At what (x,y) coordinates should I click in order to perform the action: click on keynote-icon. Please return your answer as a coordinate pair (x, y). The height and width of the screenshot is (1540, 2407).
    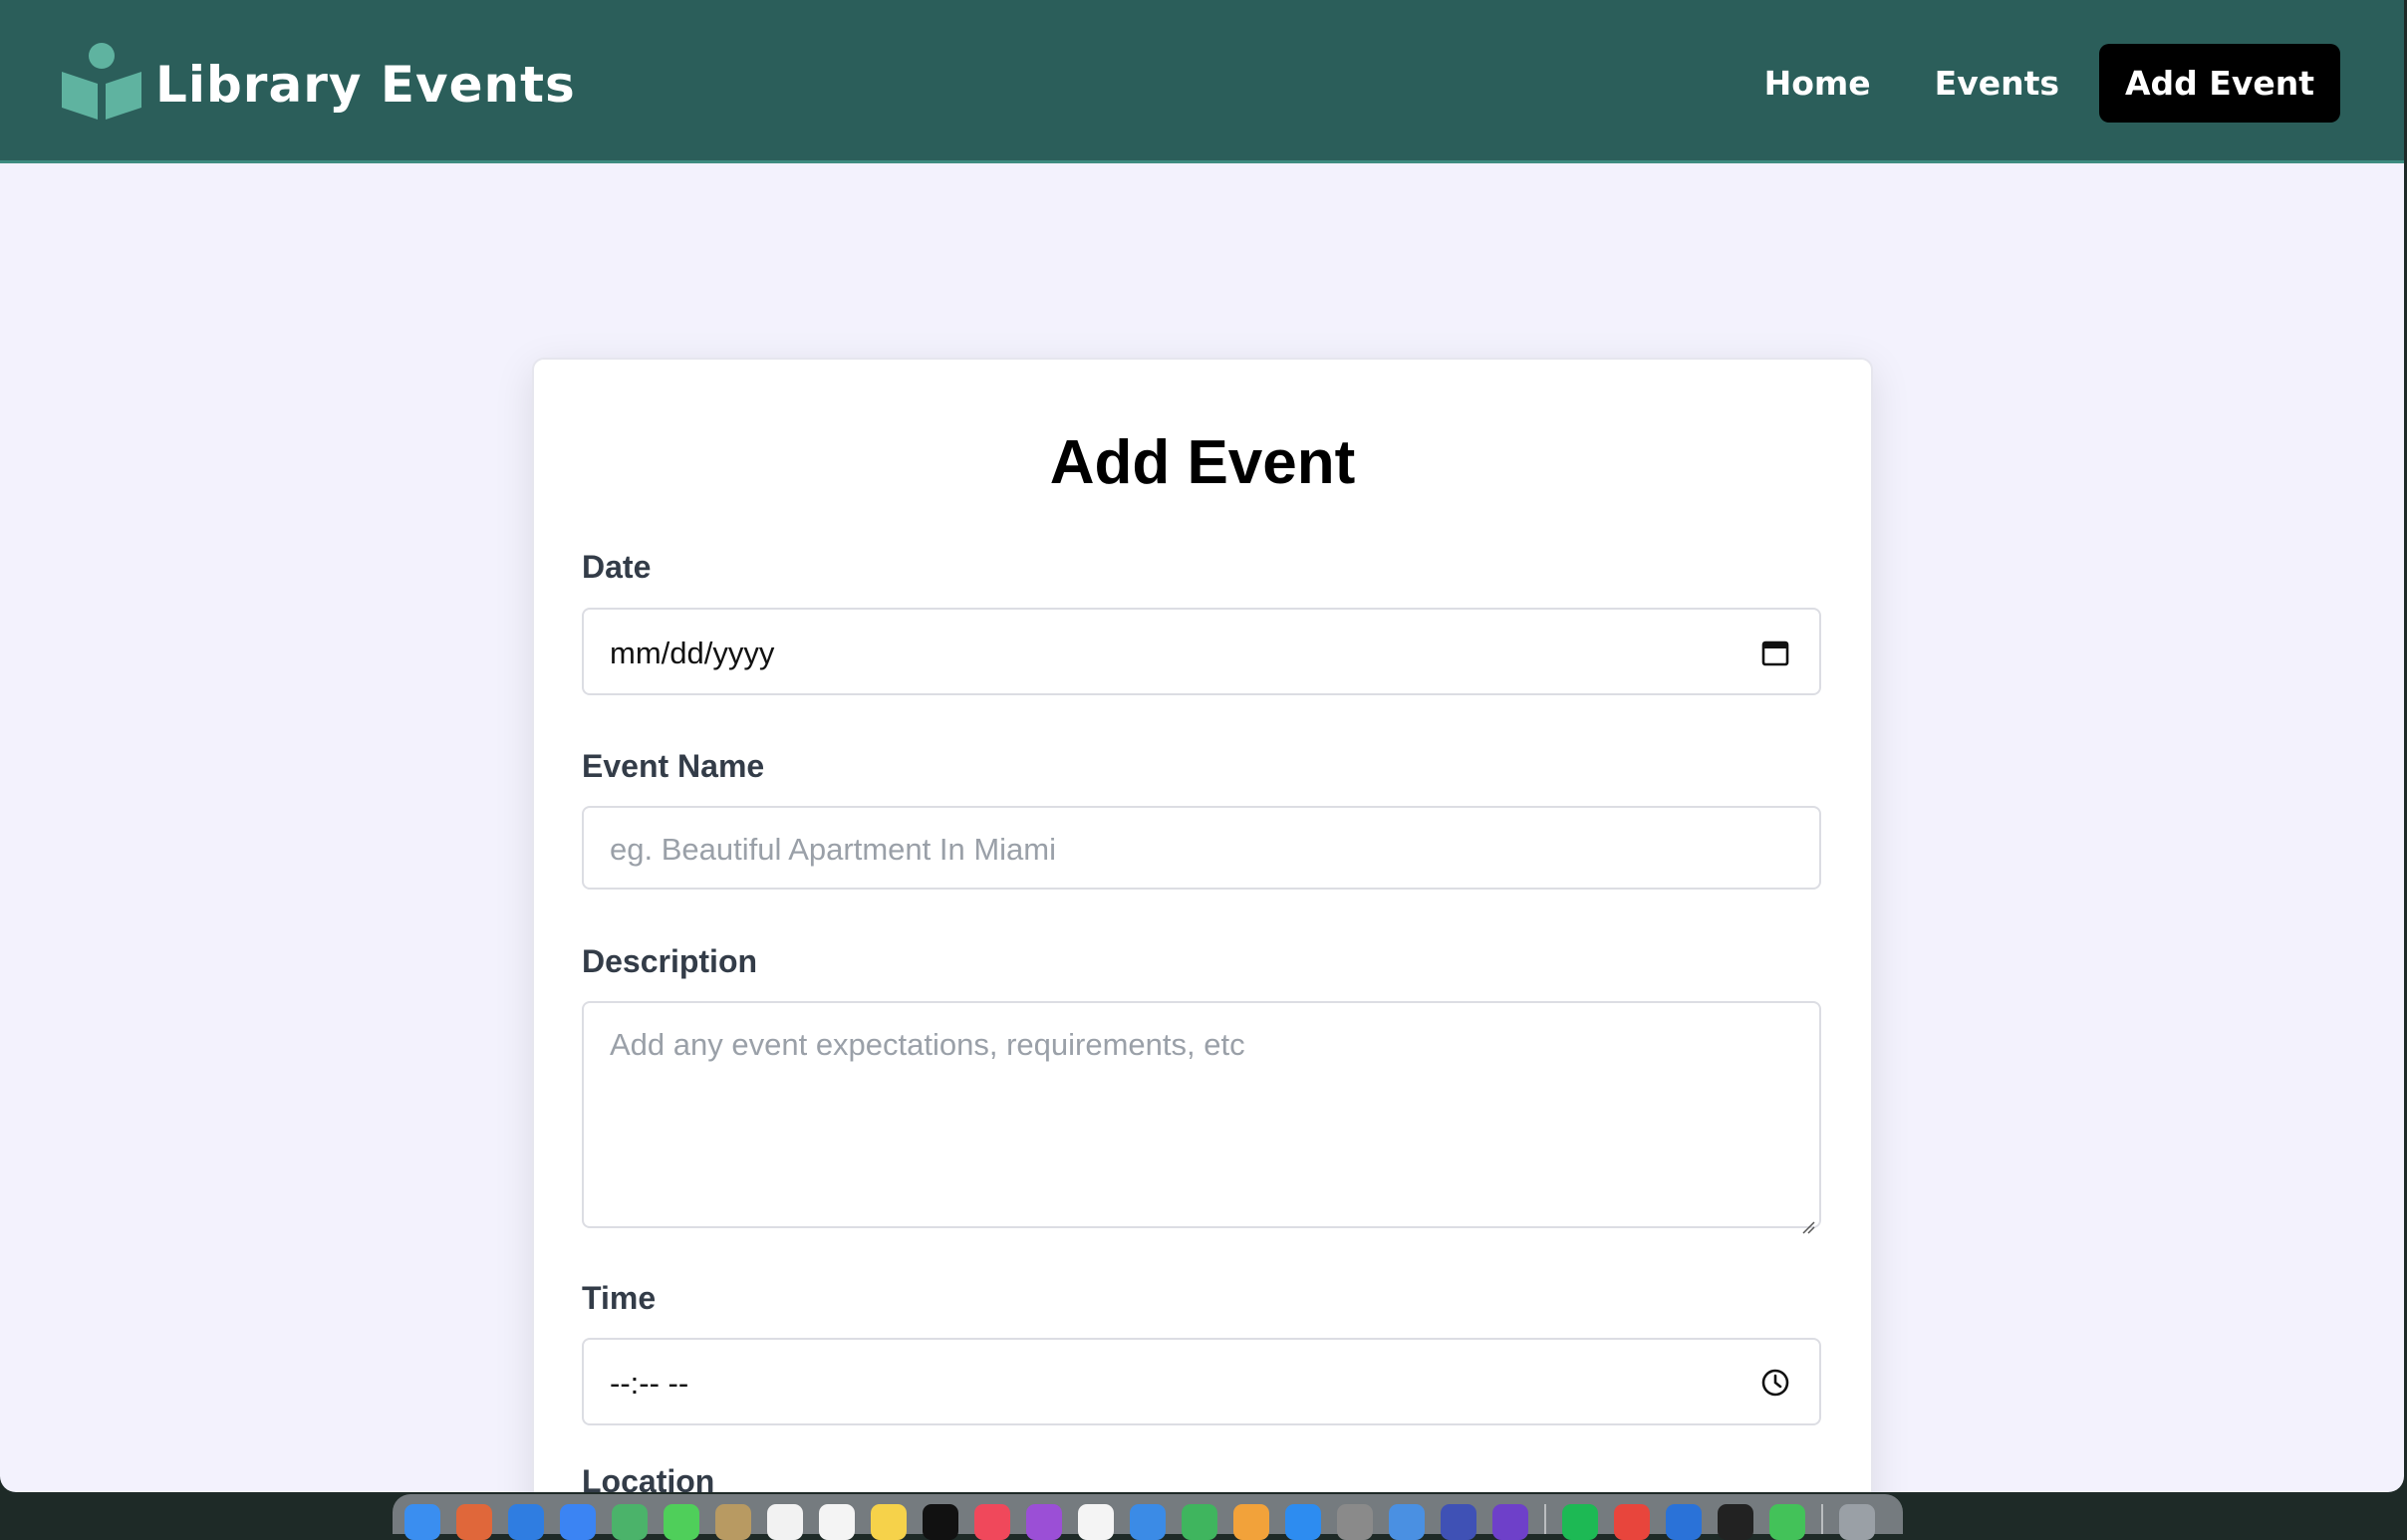
    Looking at the image, I should click on (1148, 1522).